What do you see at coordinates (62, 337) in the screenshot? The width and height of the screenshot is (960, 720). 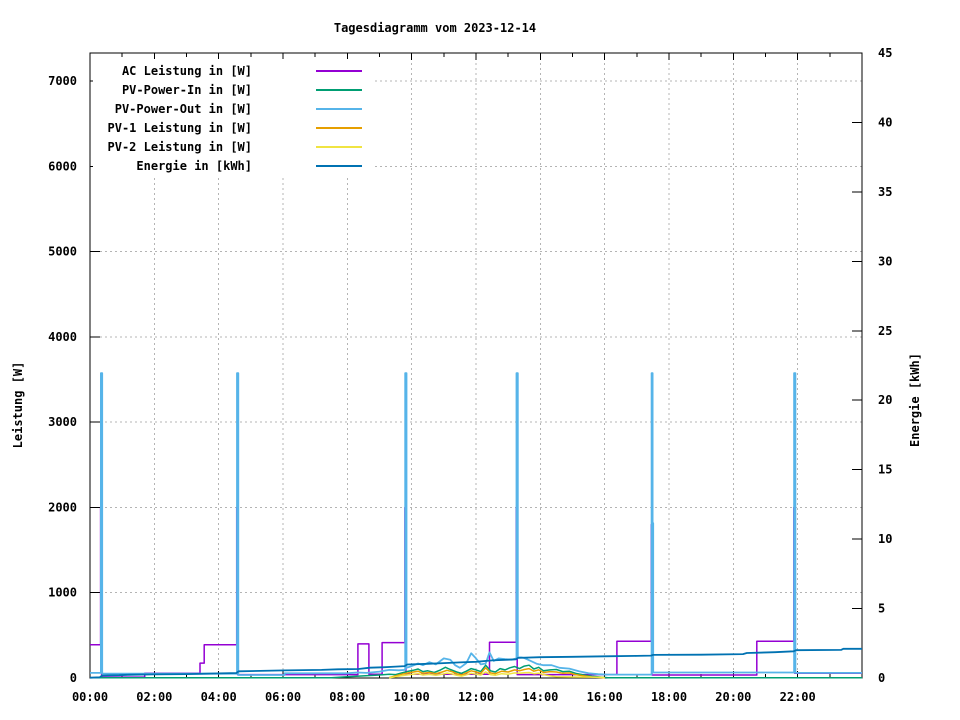 I see `y-left-tick-label: 4000` at bounding box center [62, 337].